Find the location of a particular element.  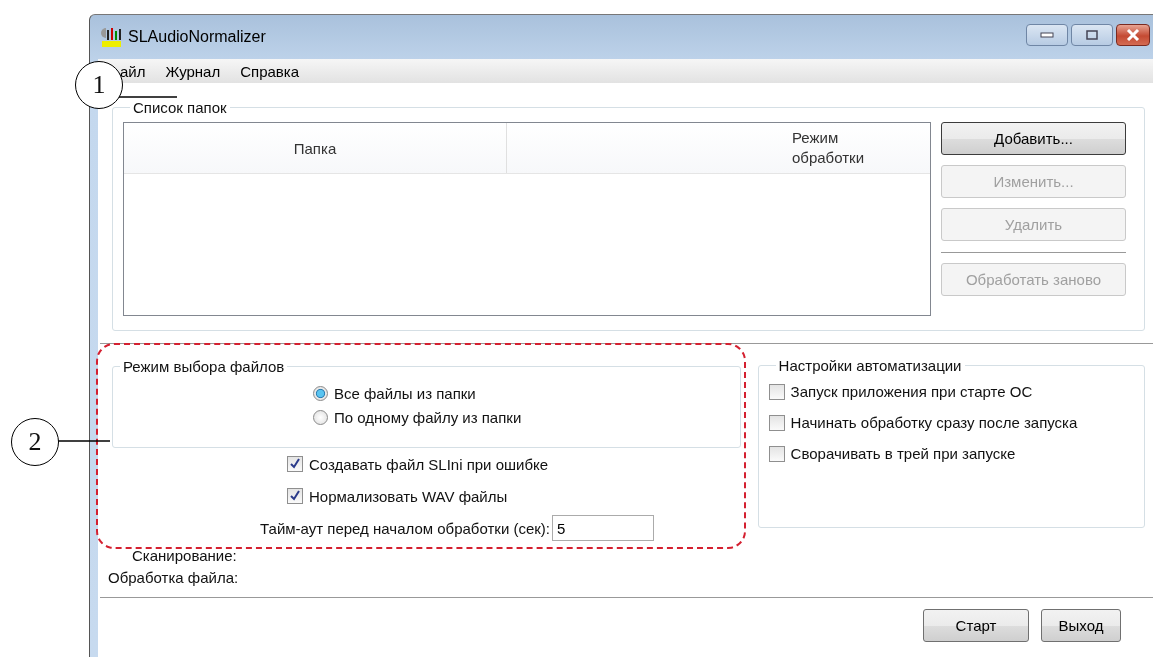

close-button is located at coordinates (1133, 35).